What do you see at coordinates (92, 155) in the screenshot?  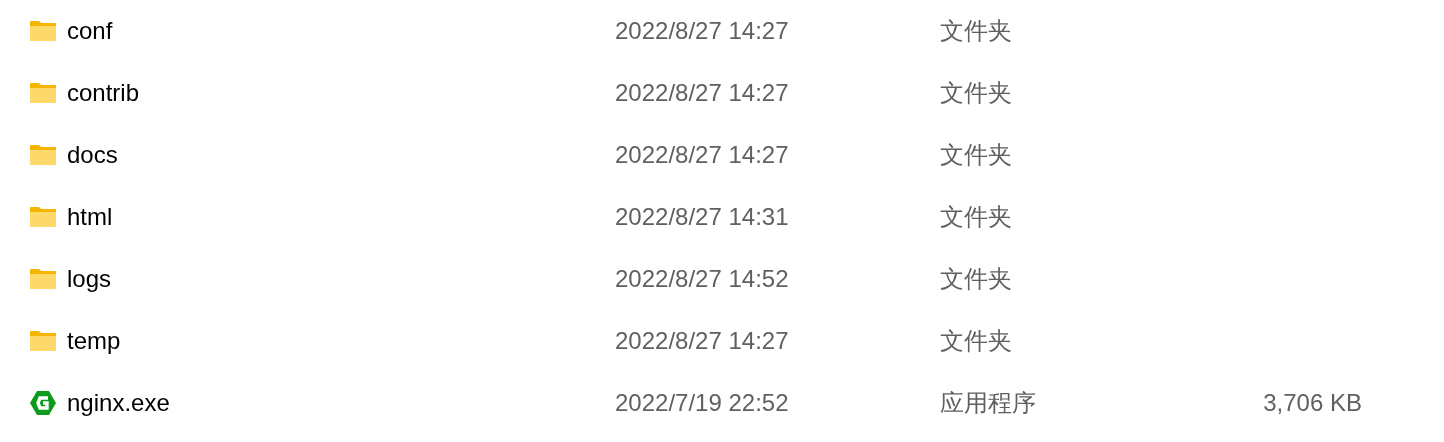 I see `file-name: docs` at bounding box center [92, 155].